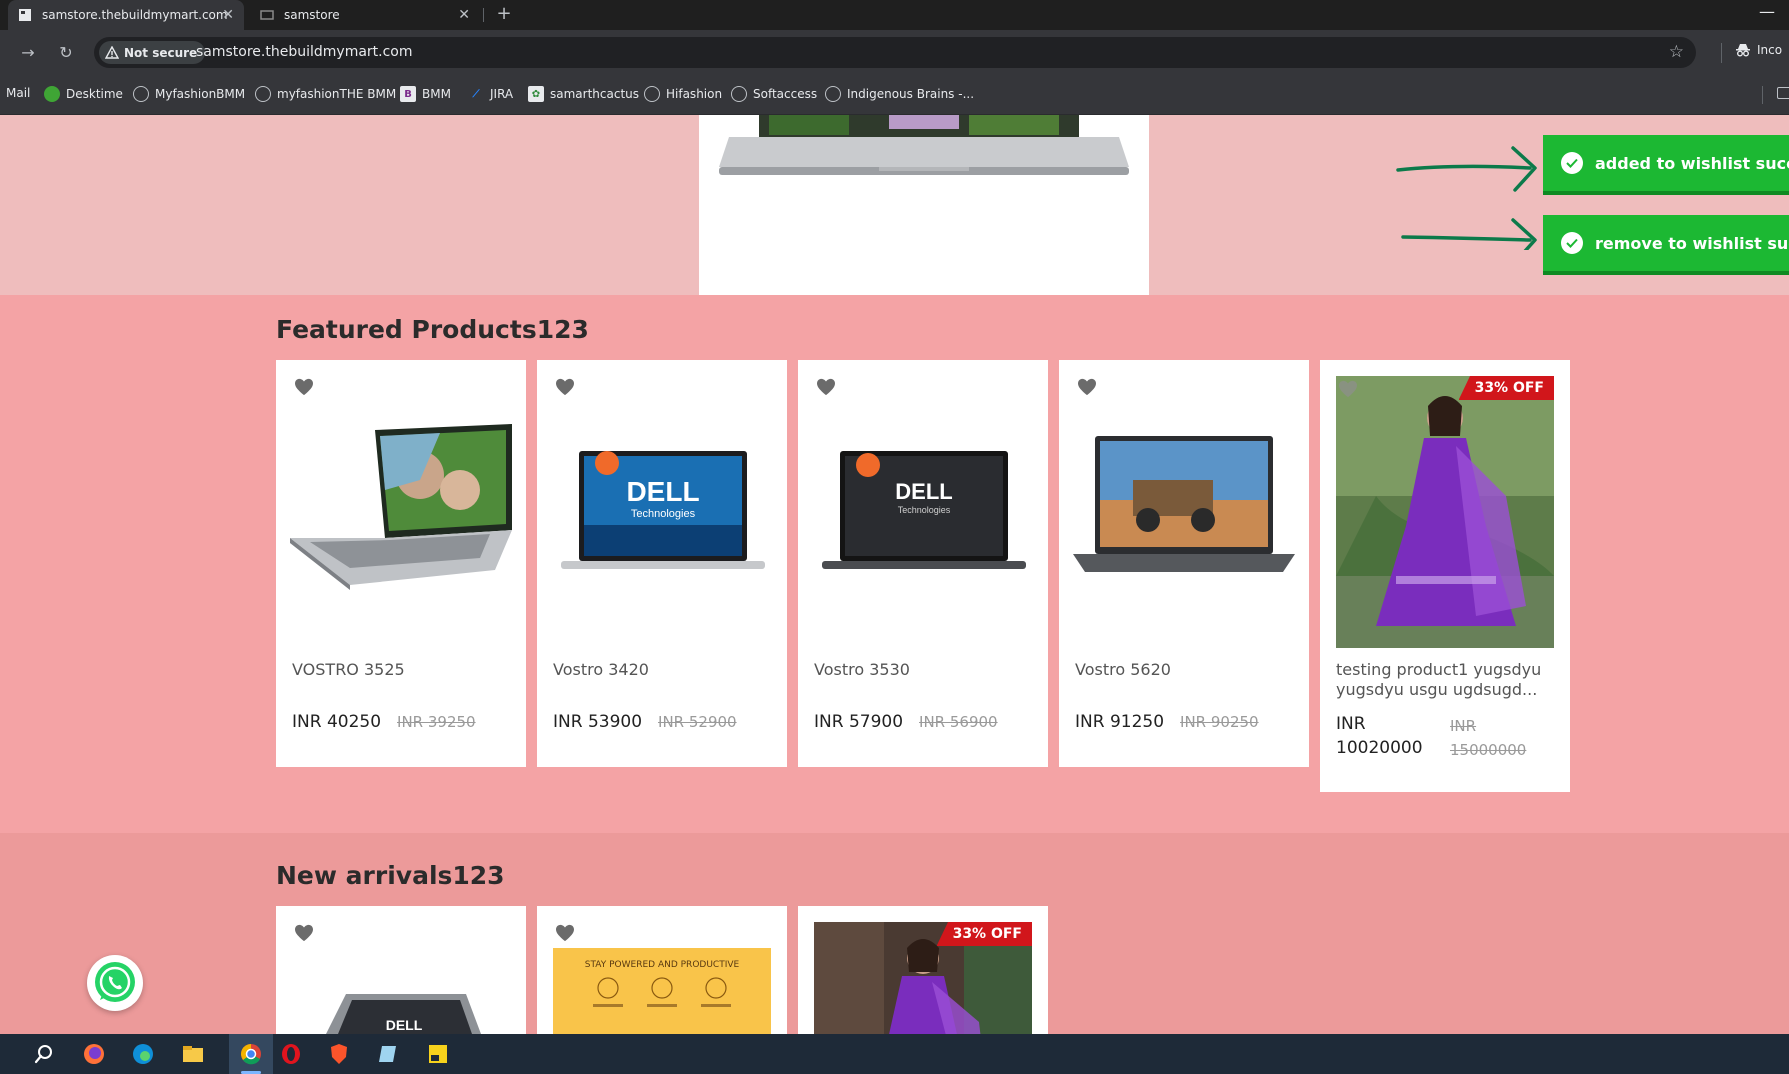  What do you see at coordinates (1463, 726) in the screenshot?
I see `mrp-currency: INR` at bounding box center [1463, 726].